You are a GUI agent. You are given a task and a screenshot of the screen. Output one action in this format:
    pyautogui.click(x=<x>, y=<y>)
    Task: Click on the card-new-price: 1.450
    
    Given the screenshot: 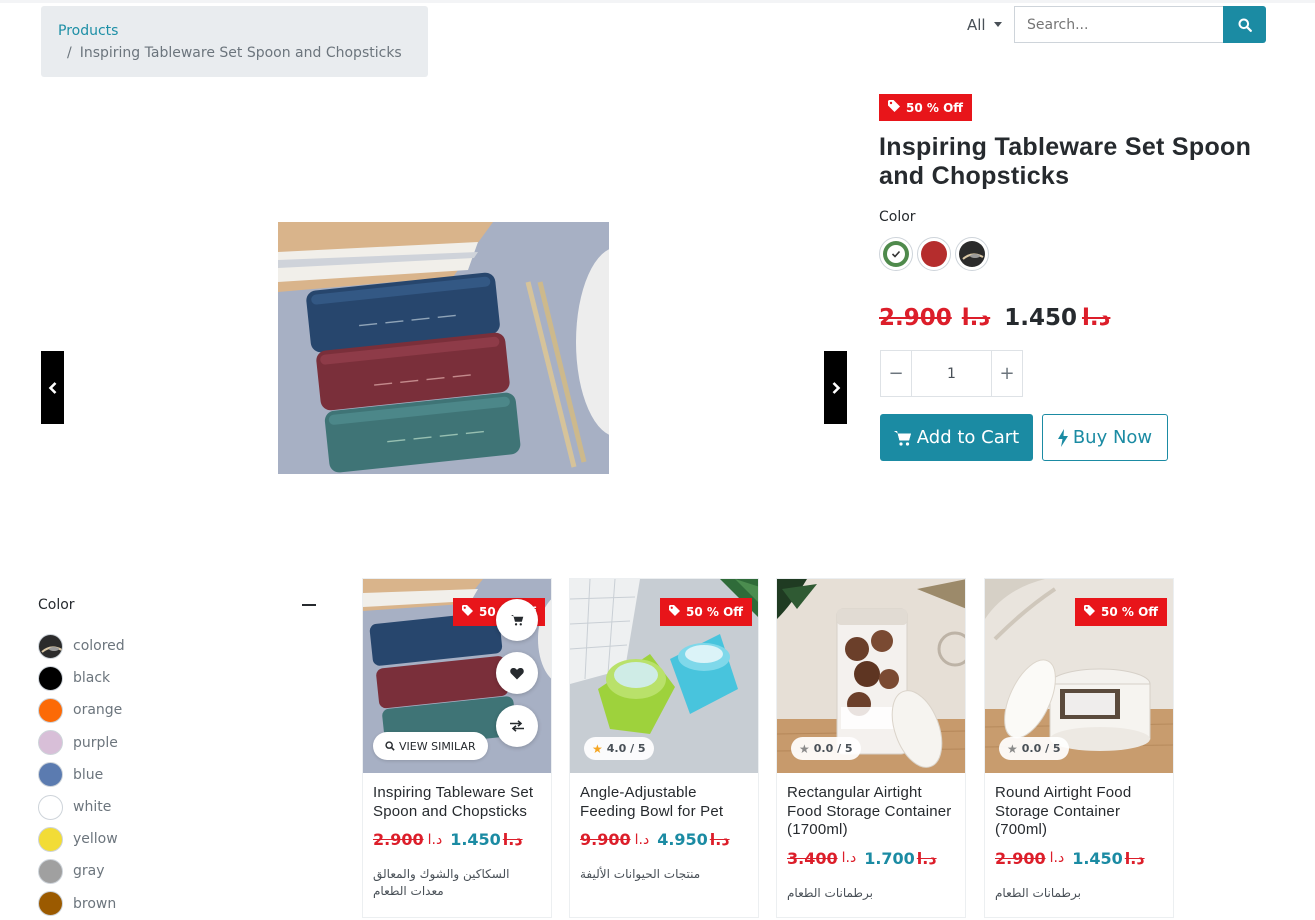 What is the action you would take?
    pyautogui.click(x=1097, y=858)
    